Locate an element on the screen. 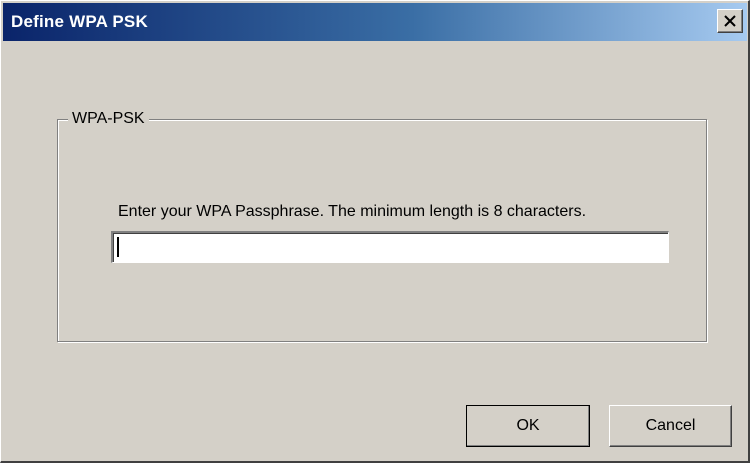 Image resolution: width=750 pixels, height=463 pixels. close-button is located at coordinates (730, 21).